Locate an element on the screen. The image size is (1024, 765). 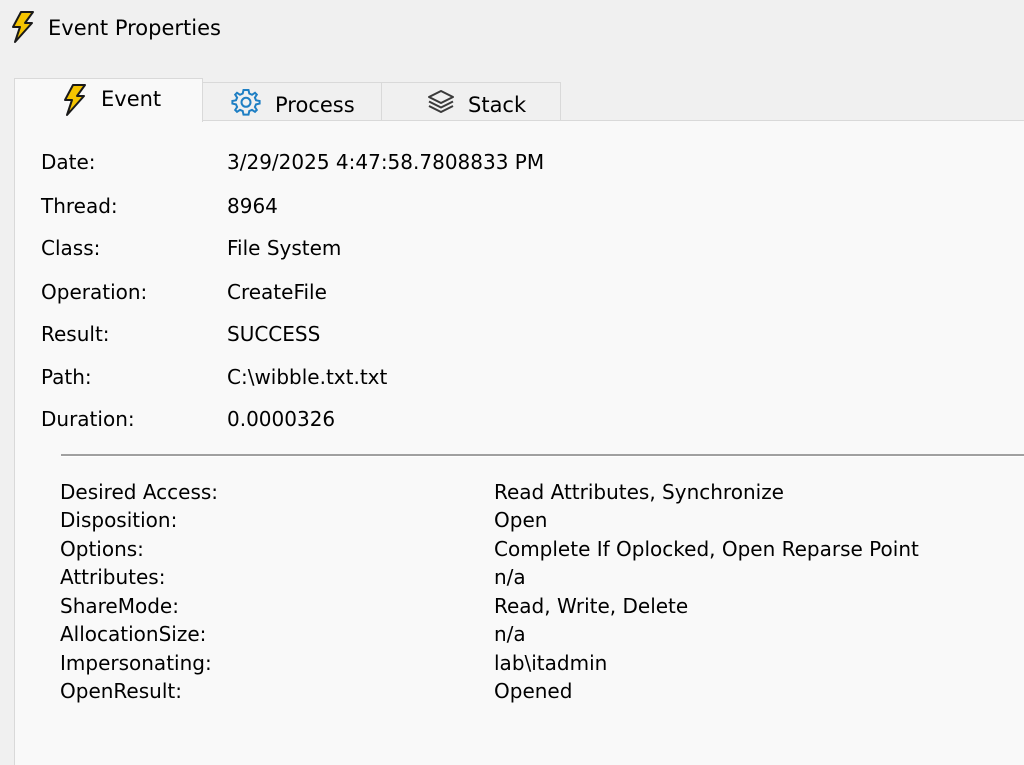
title-bar: Event Properties is located at coordinates (512, 28).